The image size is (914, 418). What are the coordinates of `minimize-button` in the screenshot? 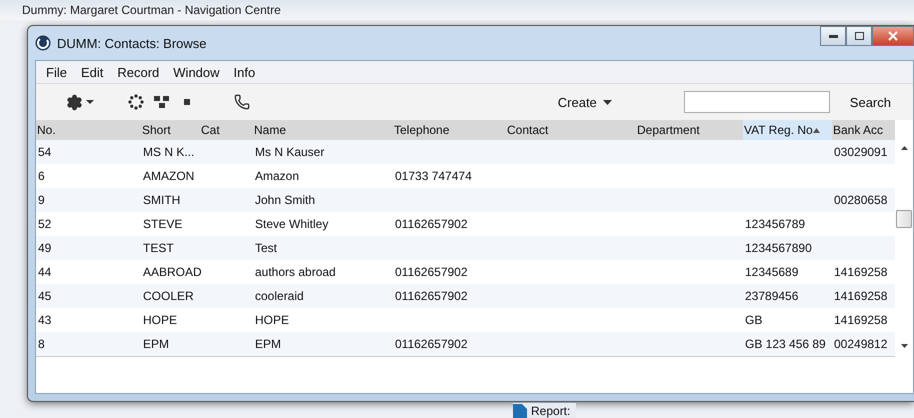 It's located at (833, 36).